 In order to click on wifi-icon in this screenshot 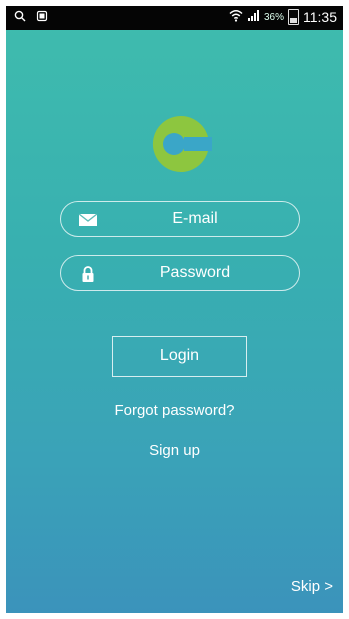, I will do `click(236, 17)`.